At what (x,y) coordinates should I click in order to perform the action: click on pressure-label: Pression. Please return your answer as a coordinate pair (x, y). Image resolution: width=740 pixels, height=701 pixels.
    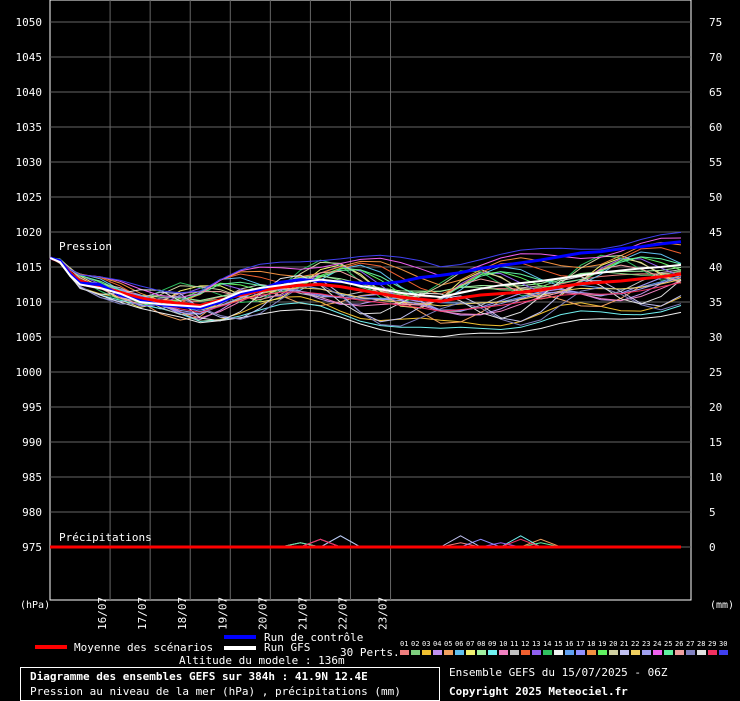
    Looking at the image, I should click on (85, 246).